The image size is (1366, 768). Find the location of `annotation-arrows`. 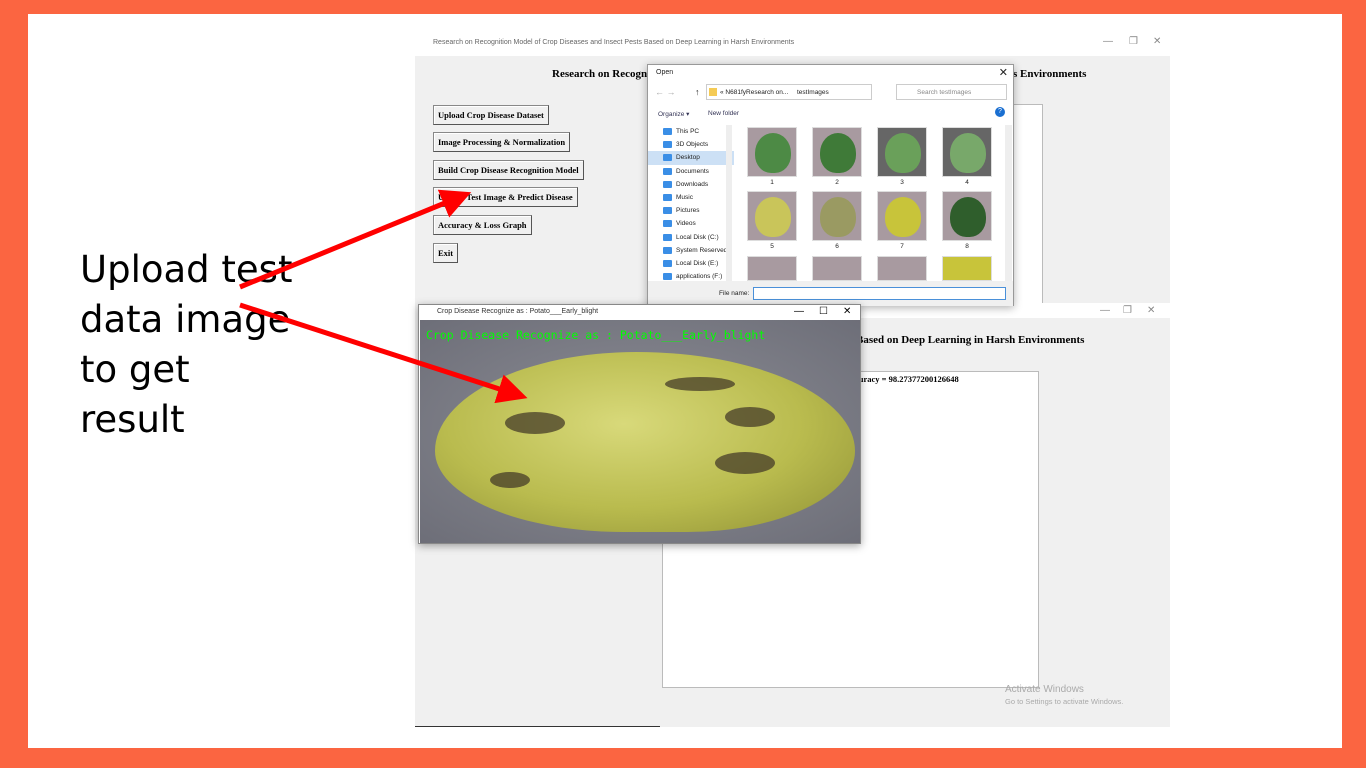

annotation-arrows is located at coordinates (383, 296).